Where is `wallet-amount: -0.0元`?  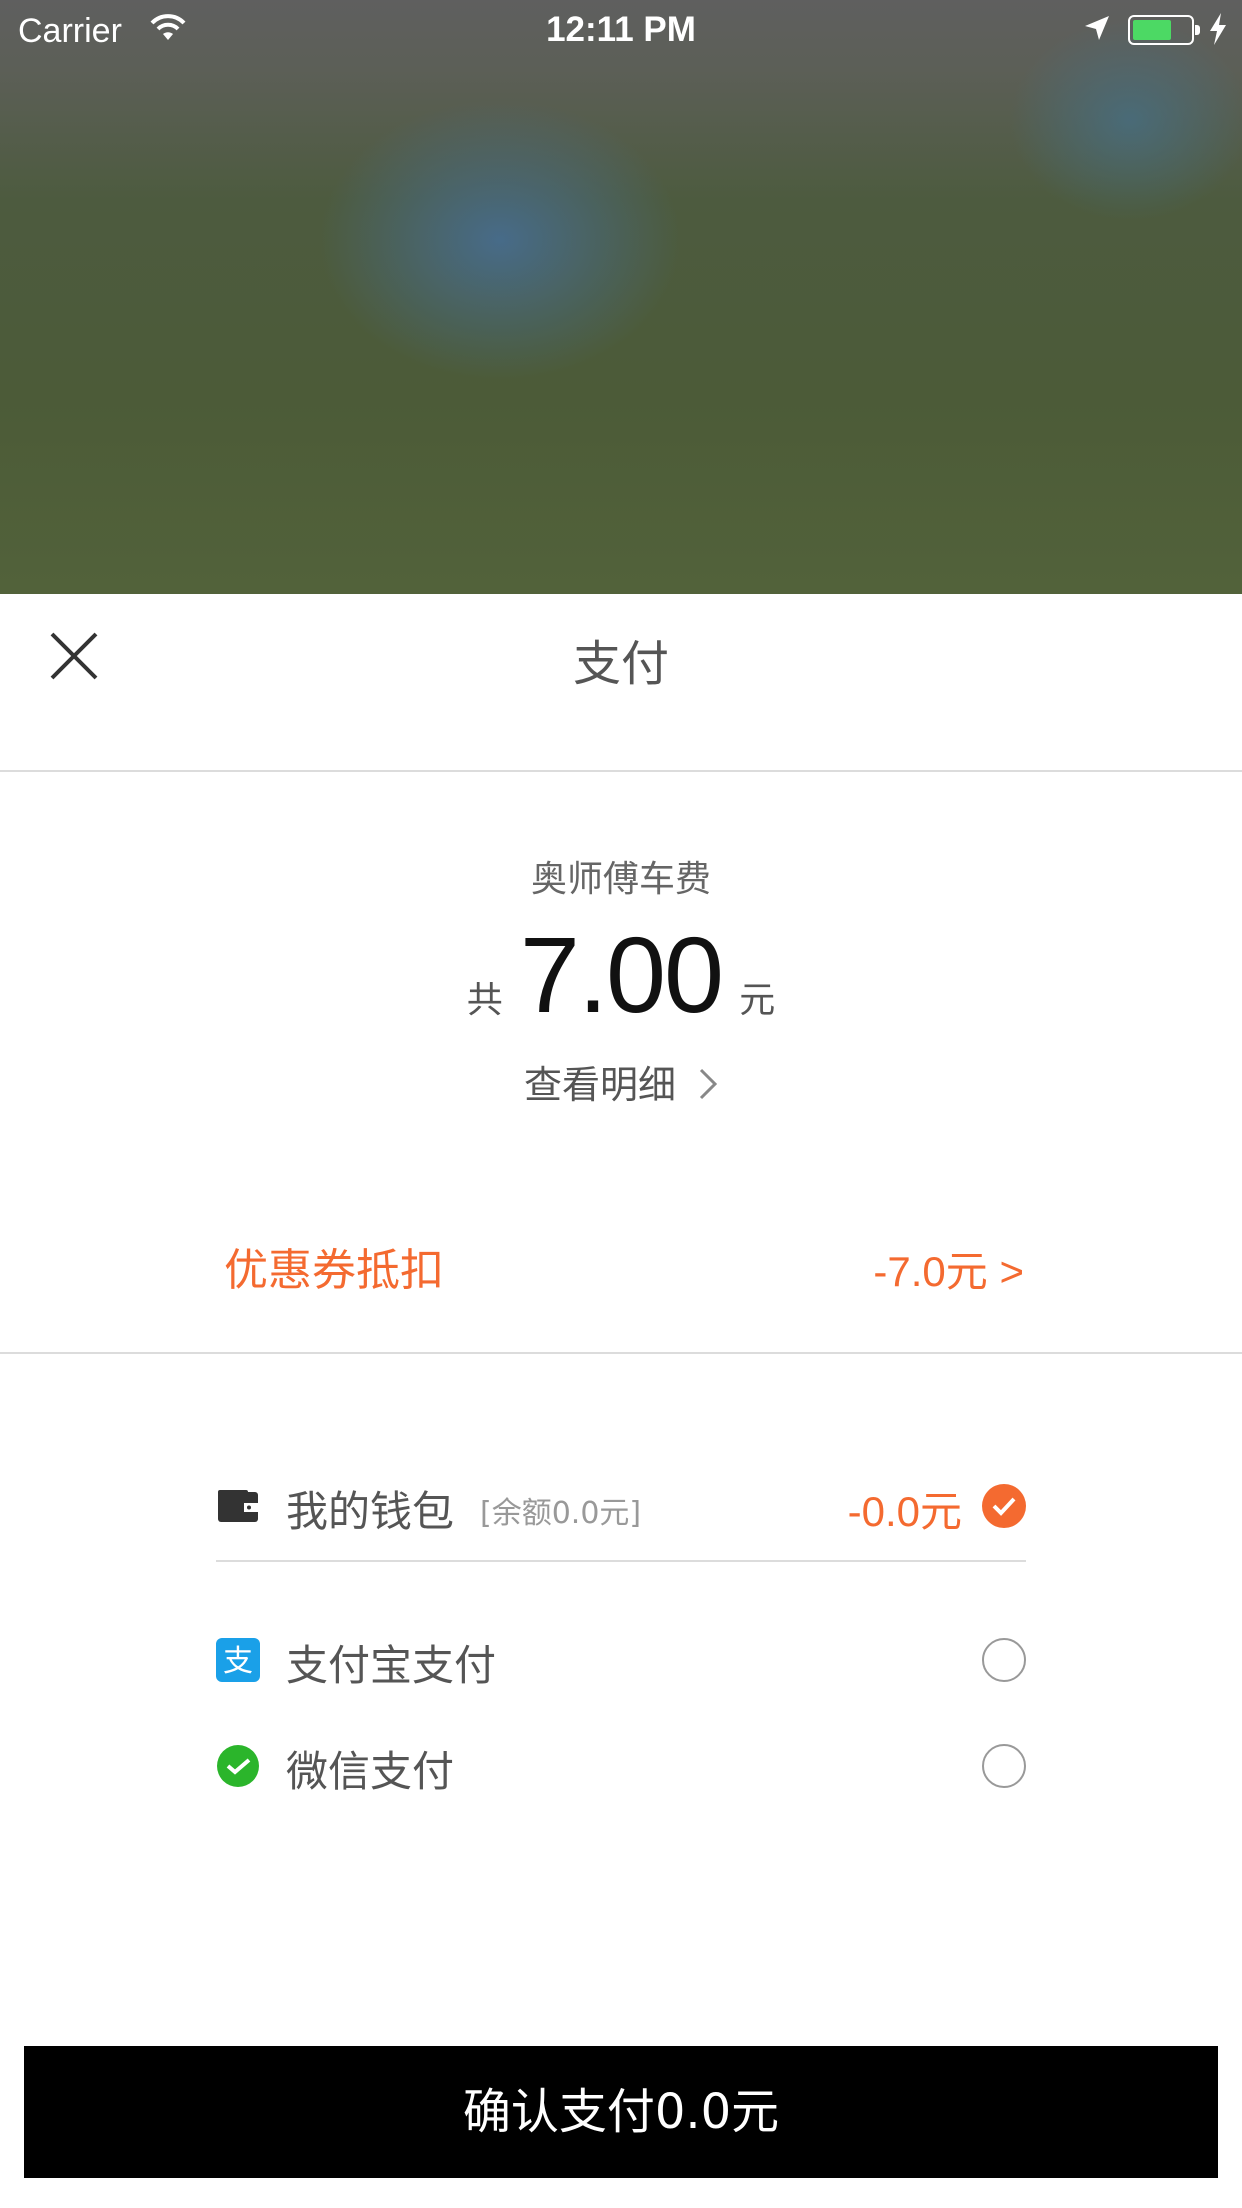
wallet-amount: -0.0元 is located at coordinates (904, 1511).